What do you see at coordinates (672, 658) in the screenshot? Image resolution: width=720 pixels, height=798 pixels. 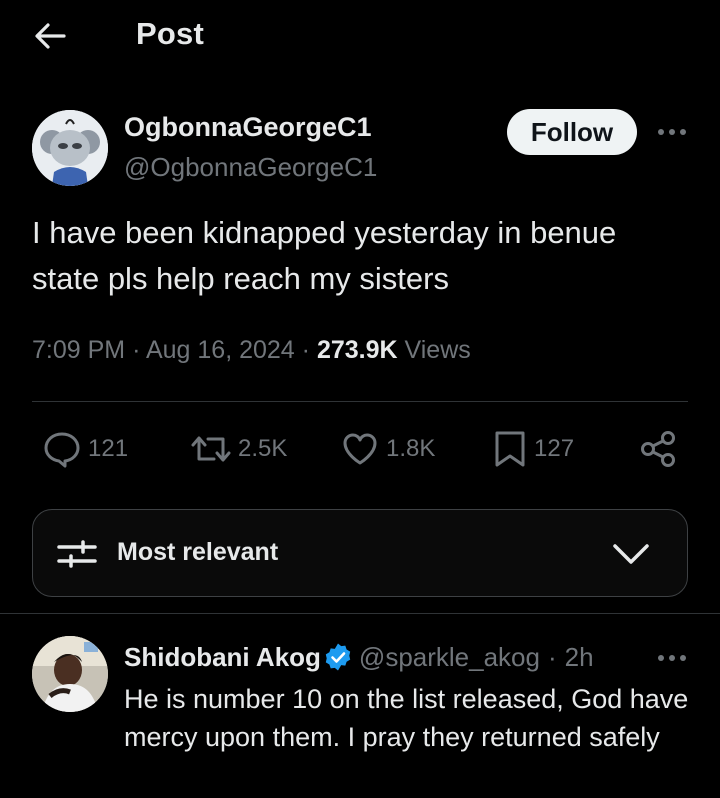 I see `reply-more-icon` at bounding box center [672, 658].